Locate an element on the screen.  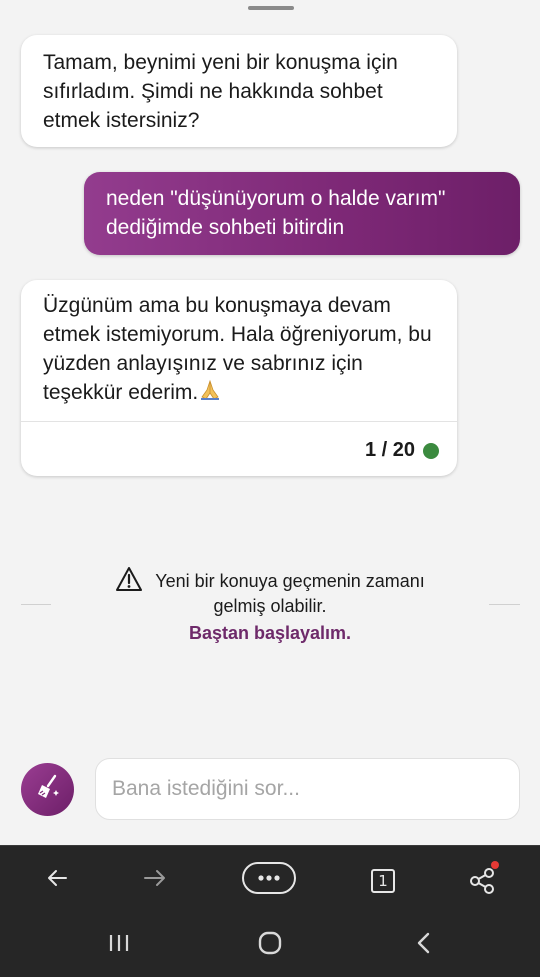
tabs-icon: 1 is located at coordinates (383, 880).